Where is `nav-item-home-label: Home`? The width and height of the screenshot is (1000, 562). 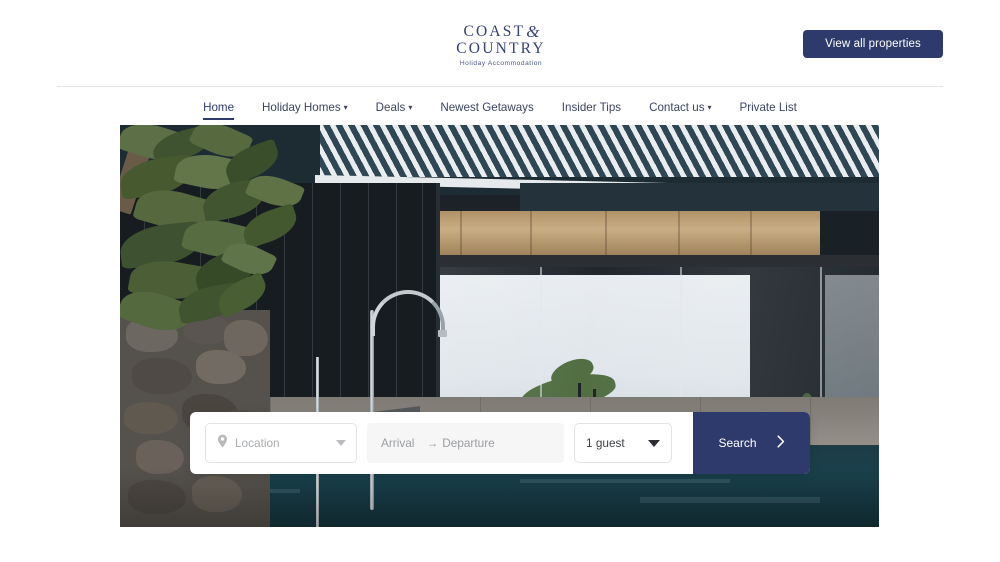
nav-item-home-label: Home is located at coordinates (219, 107).